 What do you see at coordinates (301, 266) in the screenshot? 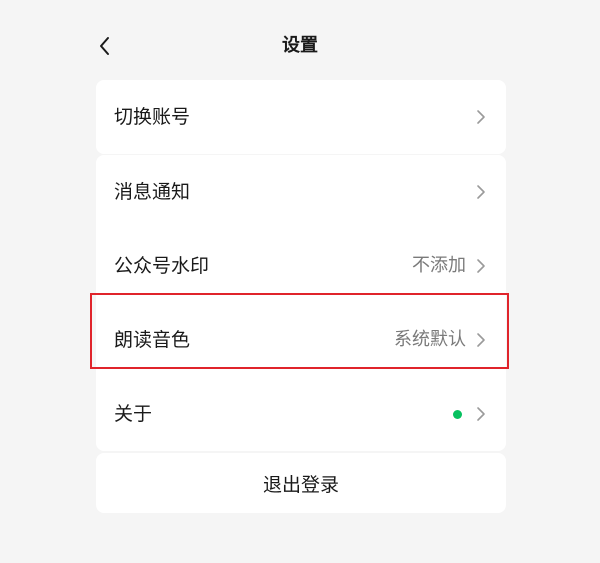
I see `official-account-watermark-row: 公众号水印 不添加` at bounding box center [301, 266].